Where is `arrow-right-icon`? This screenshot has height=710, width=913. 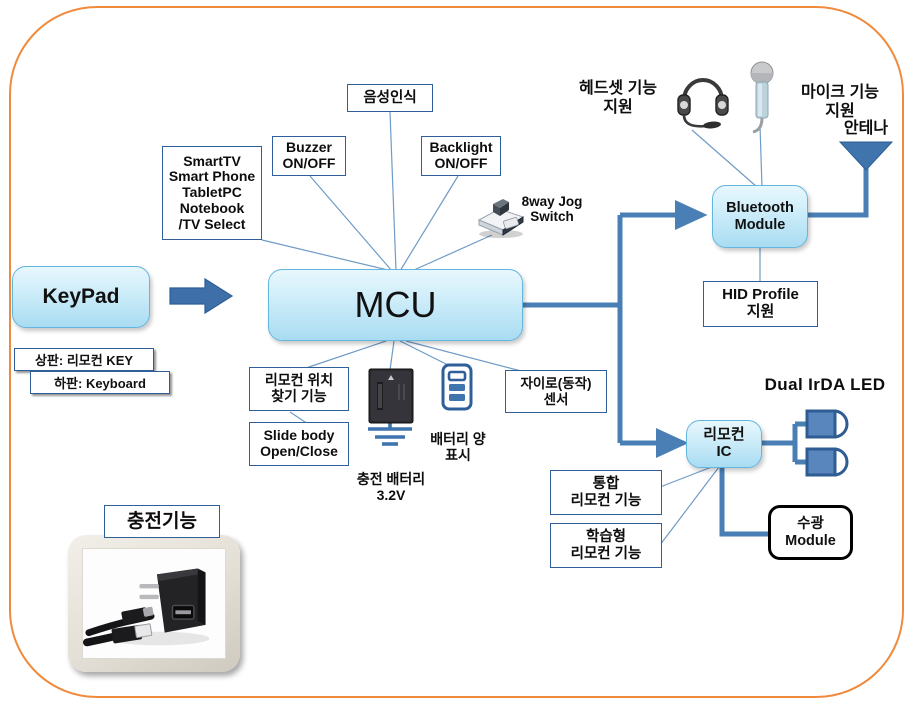 arrow-right-icon is located at coordinates (201, 296).